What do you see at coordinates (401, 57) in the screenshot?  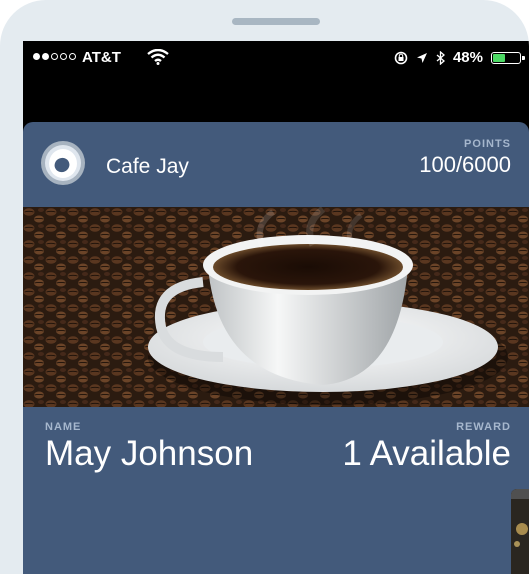 I see `rotation-lock-icon` at bounding box center [401, 57].